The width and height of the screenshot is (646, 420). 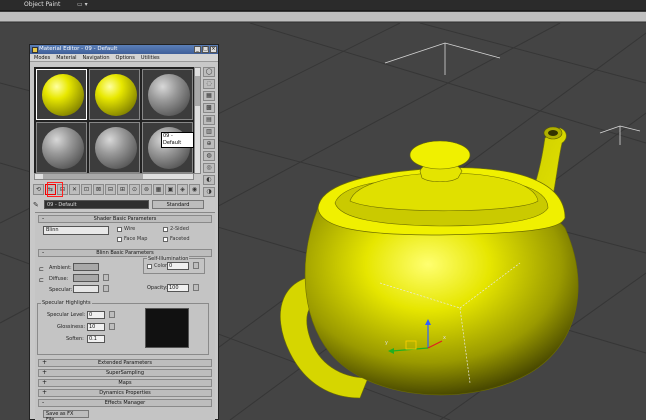 What do you see at coordinates (82, 4) in the screenshot?
I see `selection-dropdown: ▭ ▾` at bounding box center [82, 4].